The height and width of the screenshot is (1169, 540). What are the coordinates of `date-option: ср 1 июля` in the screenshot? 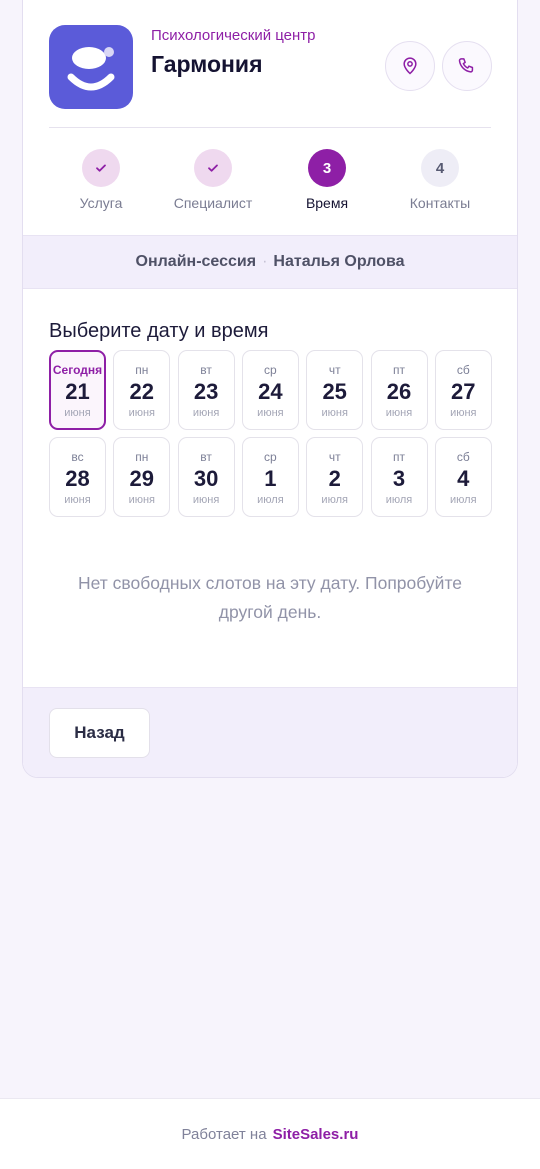 It's located at (270, 477).